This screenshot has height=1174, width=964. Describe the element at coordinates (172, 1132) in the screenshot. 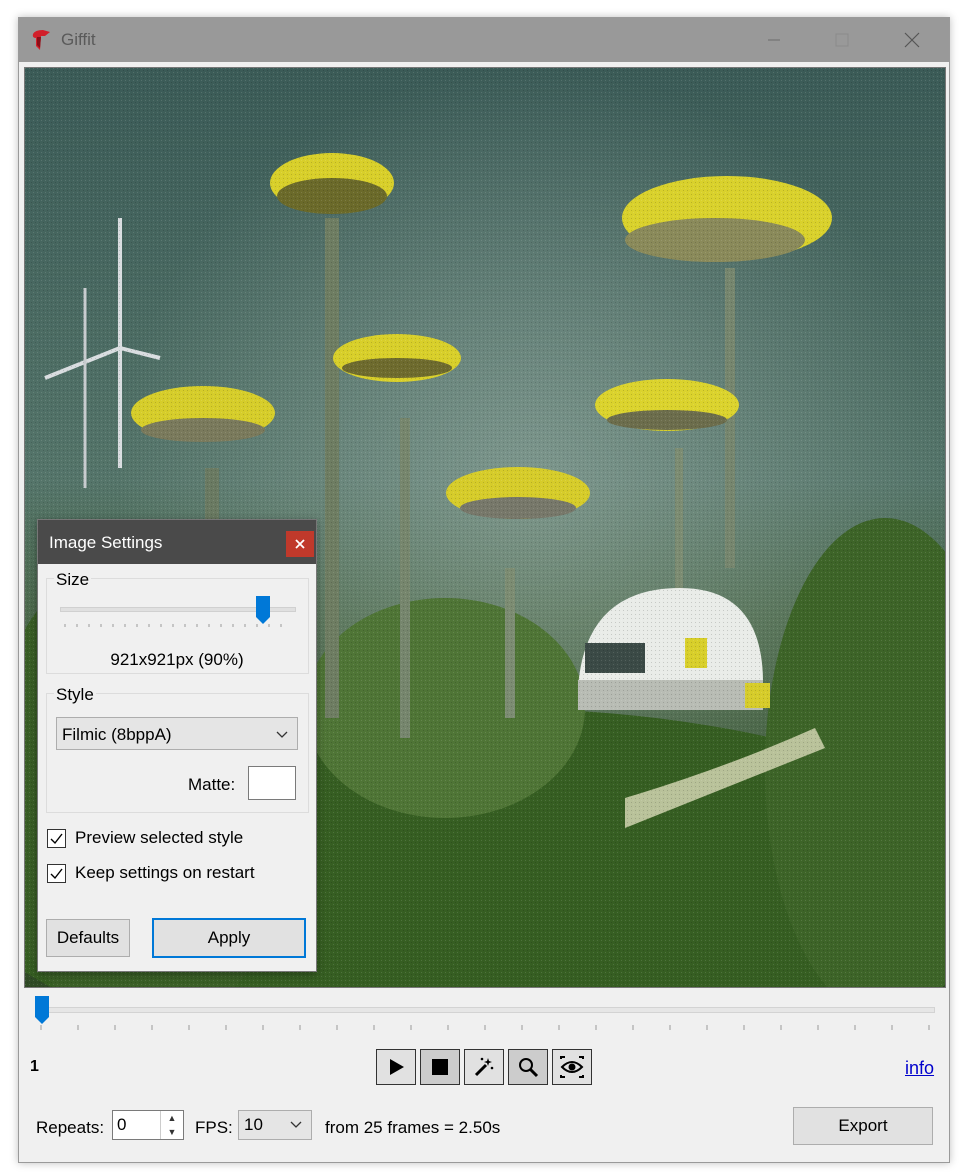

I see `spin-down-icon: ▼` at that location.